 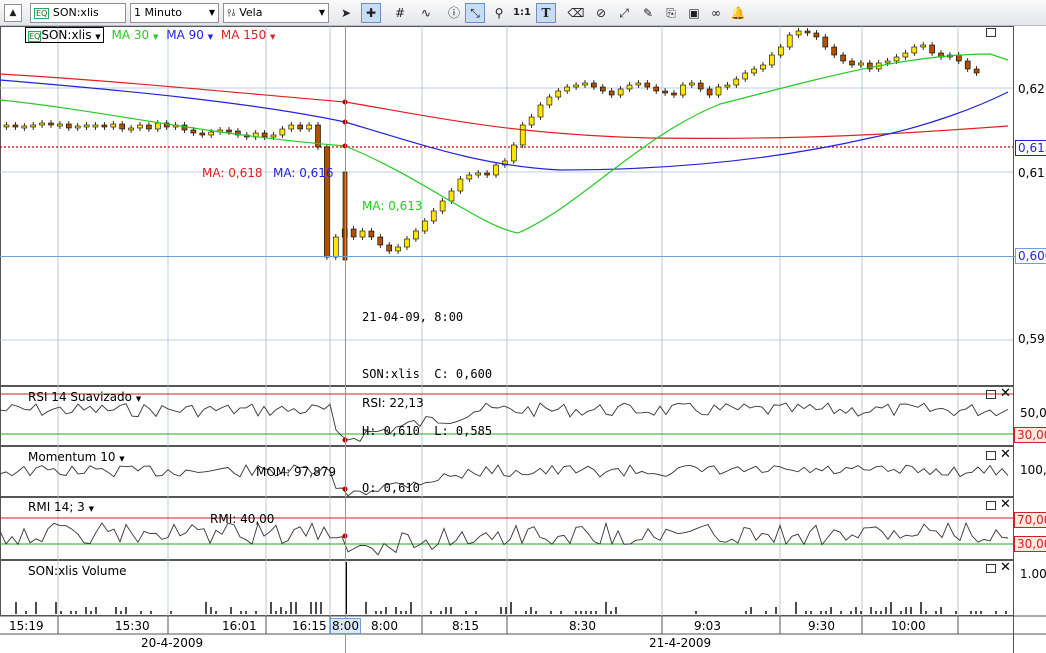 I want to click on cursor-time-badge: 8:00, so click(x=345, y=626).